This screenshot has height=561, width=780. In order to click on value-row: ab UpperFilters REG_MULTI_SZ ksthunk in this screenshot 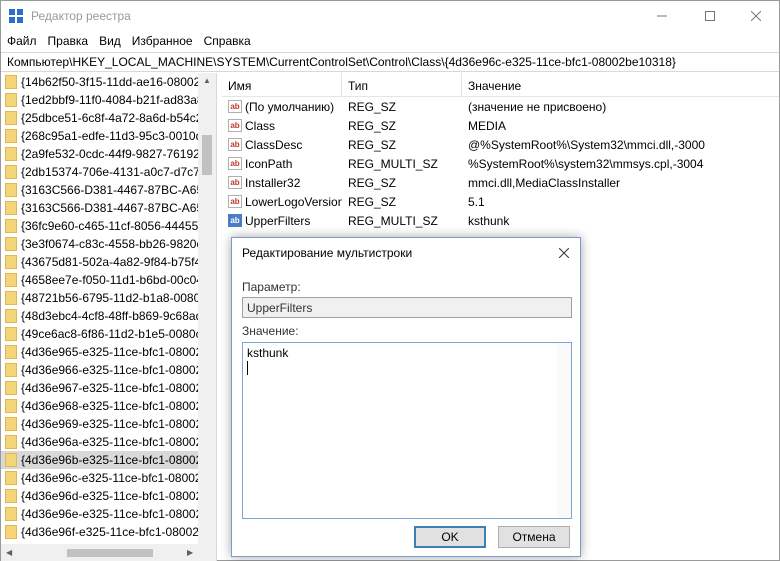, I will do `click(500, 220)`.